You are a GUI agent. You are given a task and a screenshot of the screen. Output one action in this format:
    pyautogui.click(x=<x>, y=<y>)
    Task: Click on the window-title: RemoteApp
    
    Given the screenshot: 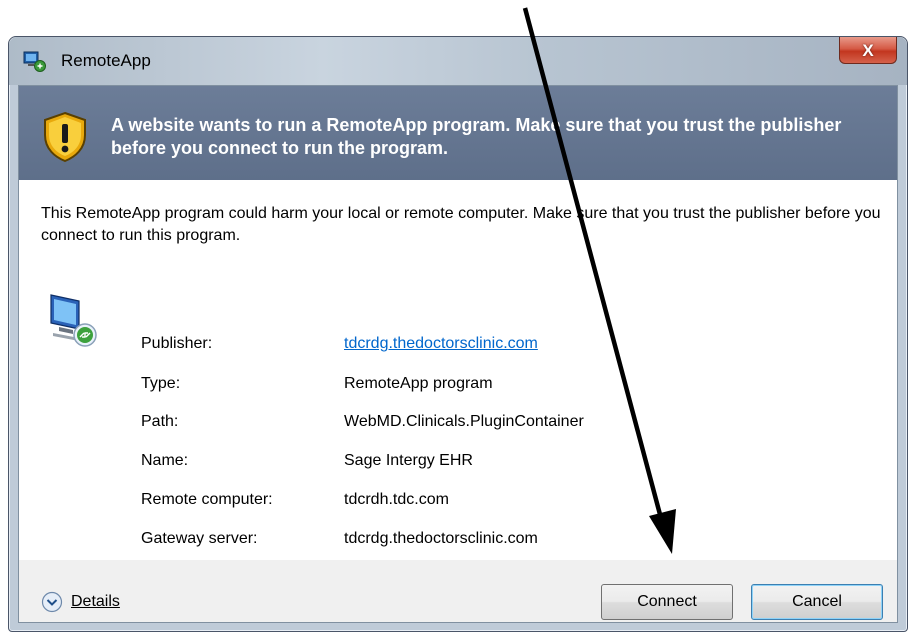 What is the action you would take?
    pyautogui.click(x=106, y=60)
    